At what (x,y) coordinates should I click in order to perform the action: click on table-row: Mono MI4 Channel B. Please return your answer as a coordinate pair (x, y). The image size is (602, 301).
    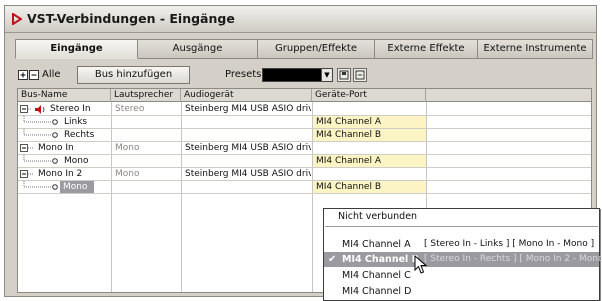
    Looking at the image, I should click on (304, 187).